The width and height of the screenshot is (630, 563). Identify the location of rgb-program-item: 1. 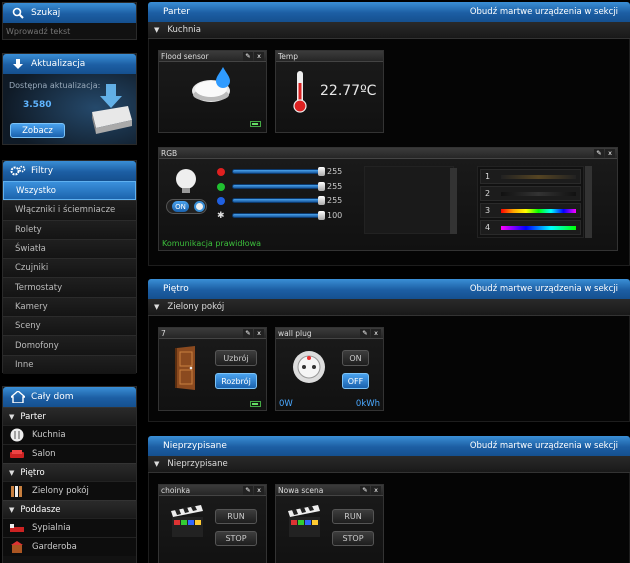
(530, 176).